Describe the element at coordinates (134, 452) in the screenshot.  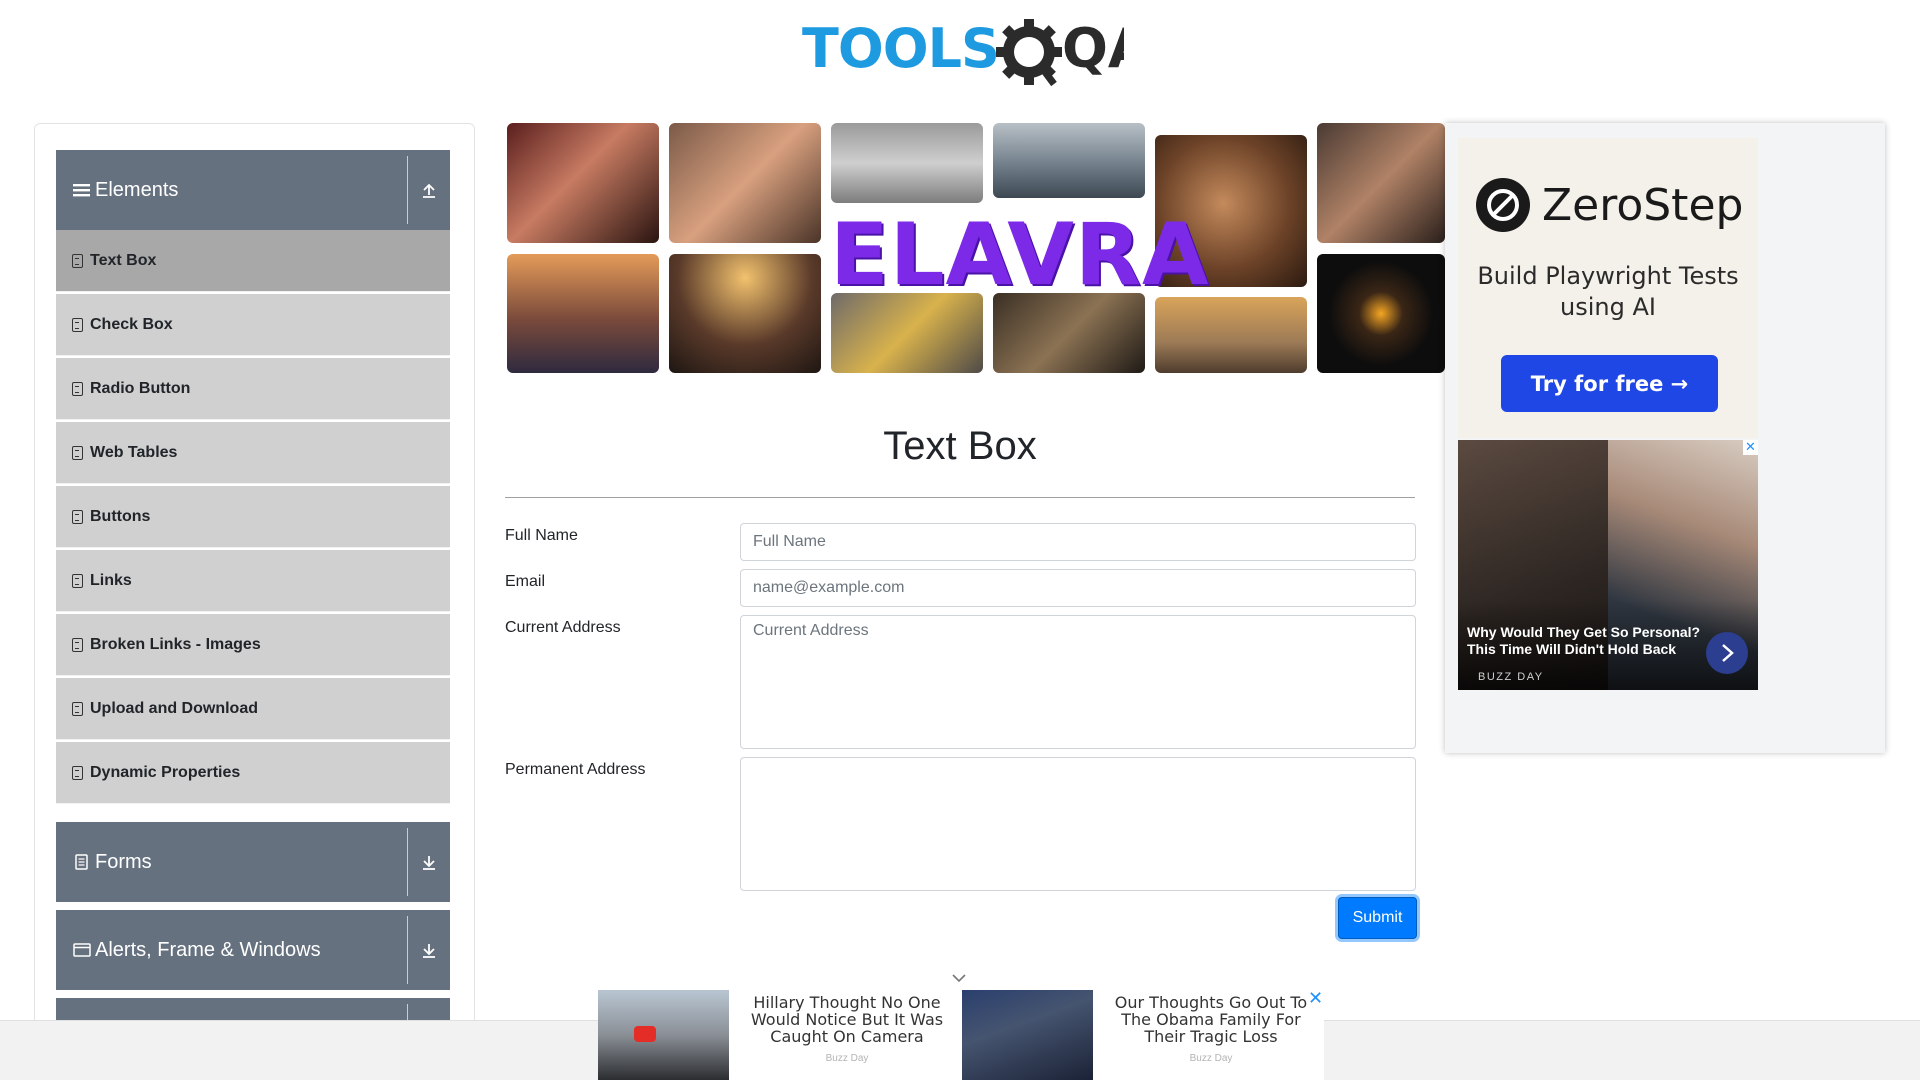
I see `sidebar-item-label: Web Tables` at that location.